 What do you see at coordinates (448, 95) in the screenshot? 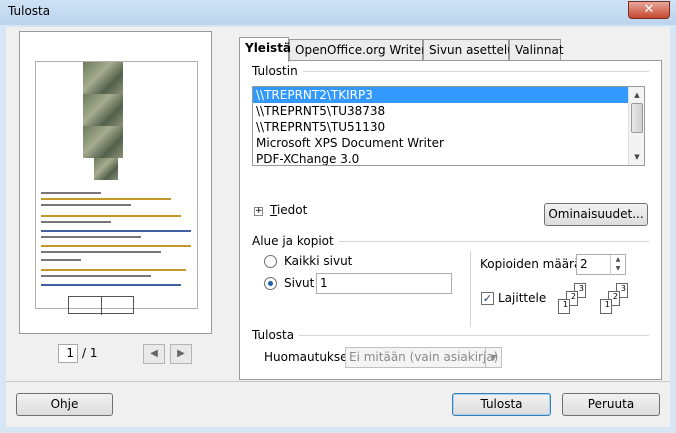
I see `printer-list-item: \\TREPRNT2\TKIRP3` at bounding box center [448, 95].